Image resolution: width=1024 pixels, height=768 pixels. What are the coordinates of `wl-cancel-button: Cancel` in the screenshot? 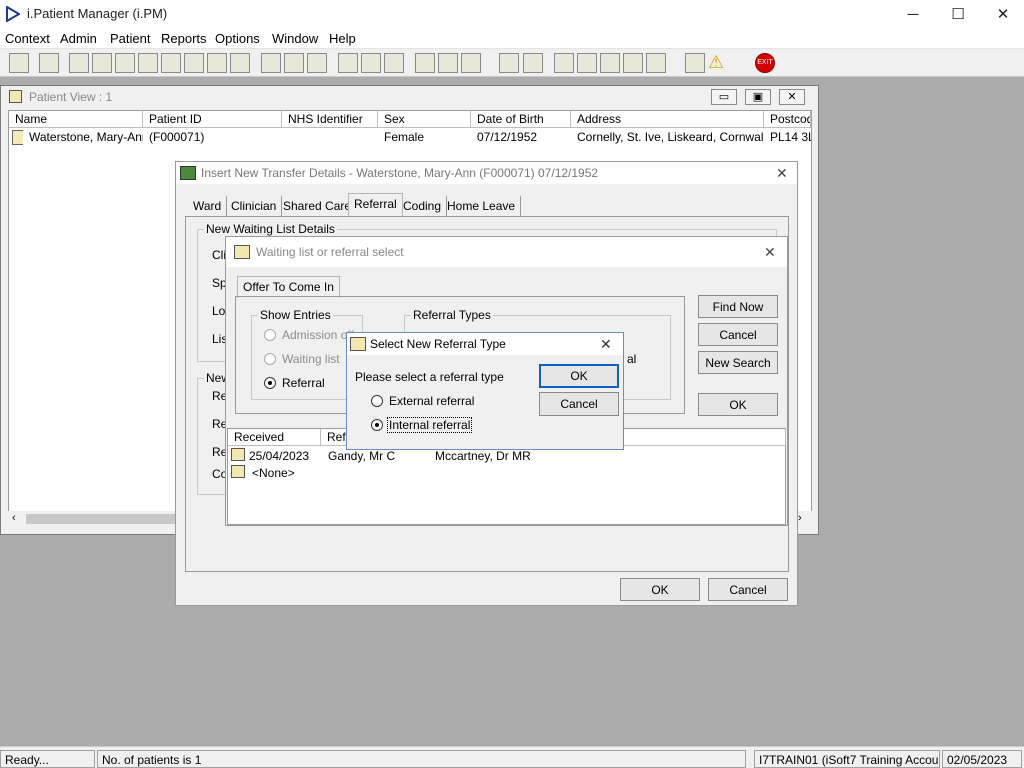 It's located at (738, 334).